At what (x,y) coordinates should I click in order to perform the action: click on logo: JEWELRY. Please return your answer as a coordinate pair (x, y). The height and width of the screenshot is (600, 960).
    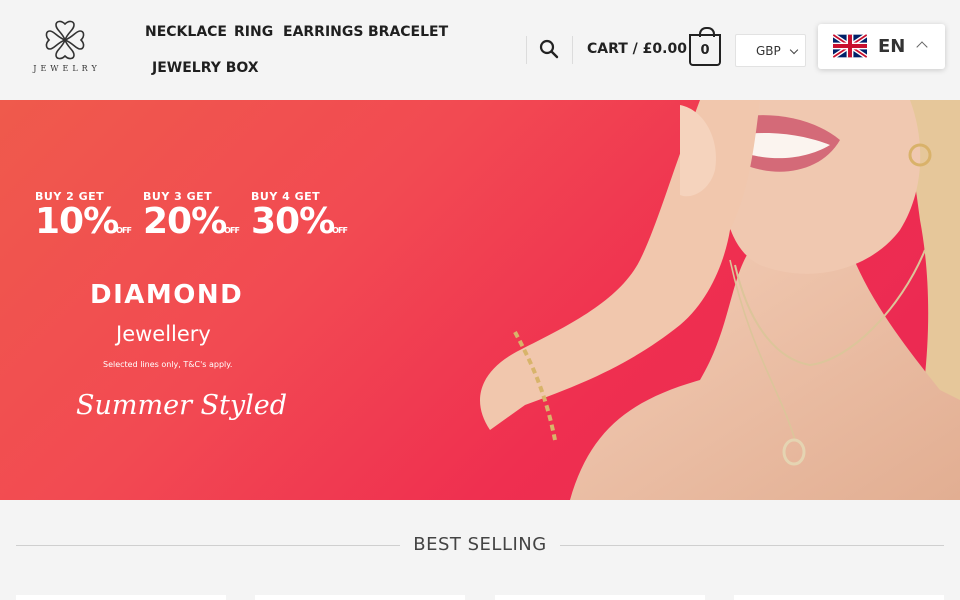
    Looking at the image, I should click on (65, 50).